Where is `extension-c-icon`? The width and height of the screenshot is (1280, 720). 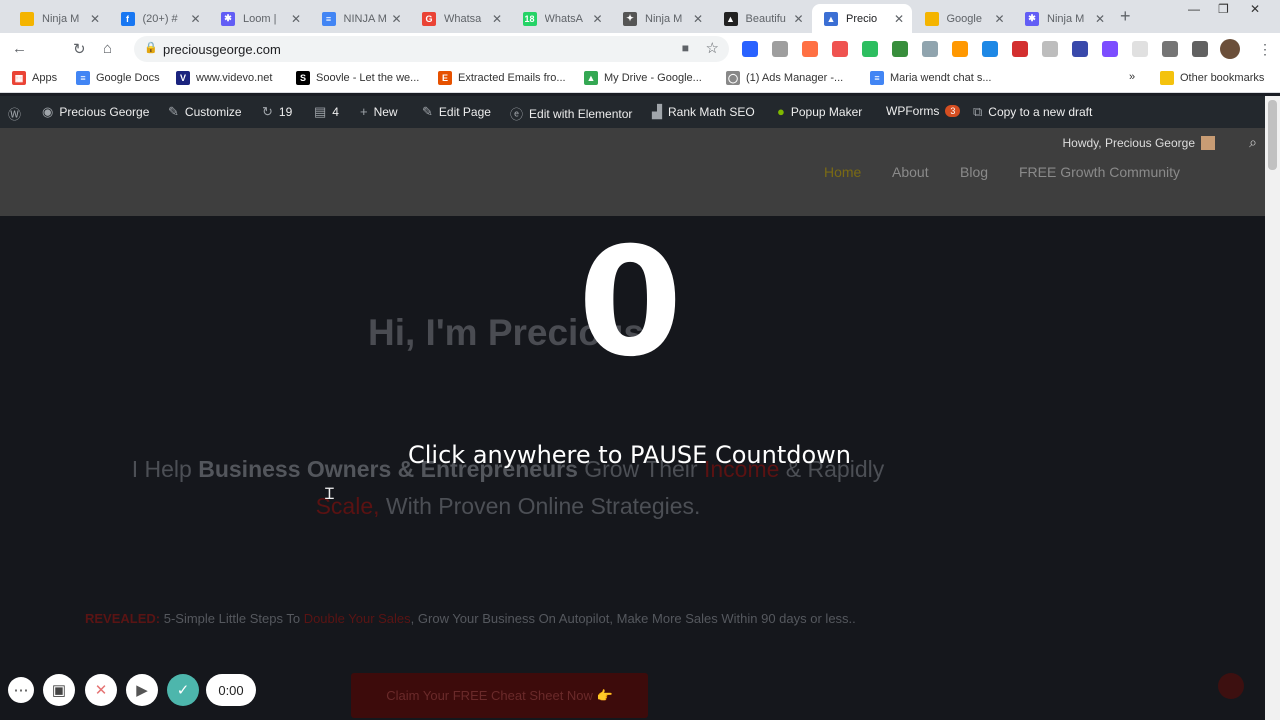
extension-c-icon is located at coordinates (1140, 49).